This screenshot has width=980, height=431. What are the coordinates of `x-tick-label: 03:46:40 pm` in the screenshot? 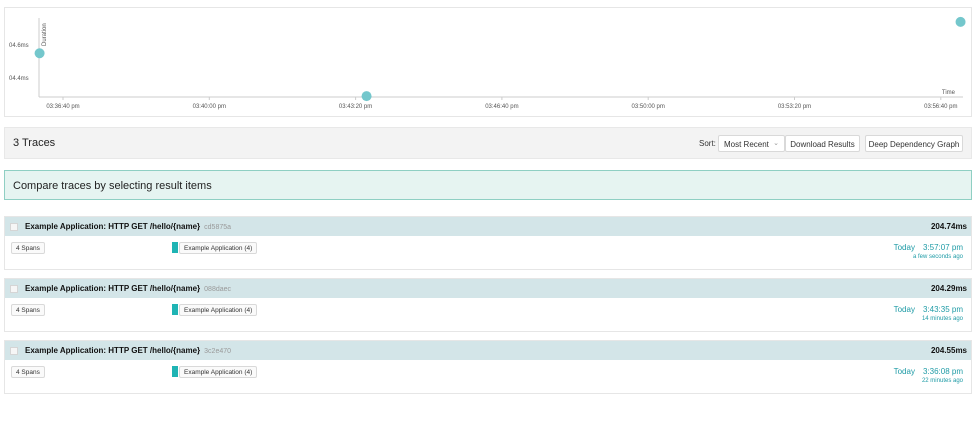 It's located at (501, 107).